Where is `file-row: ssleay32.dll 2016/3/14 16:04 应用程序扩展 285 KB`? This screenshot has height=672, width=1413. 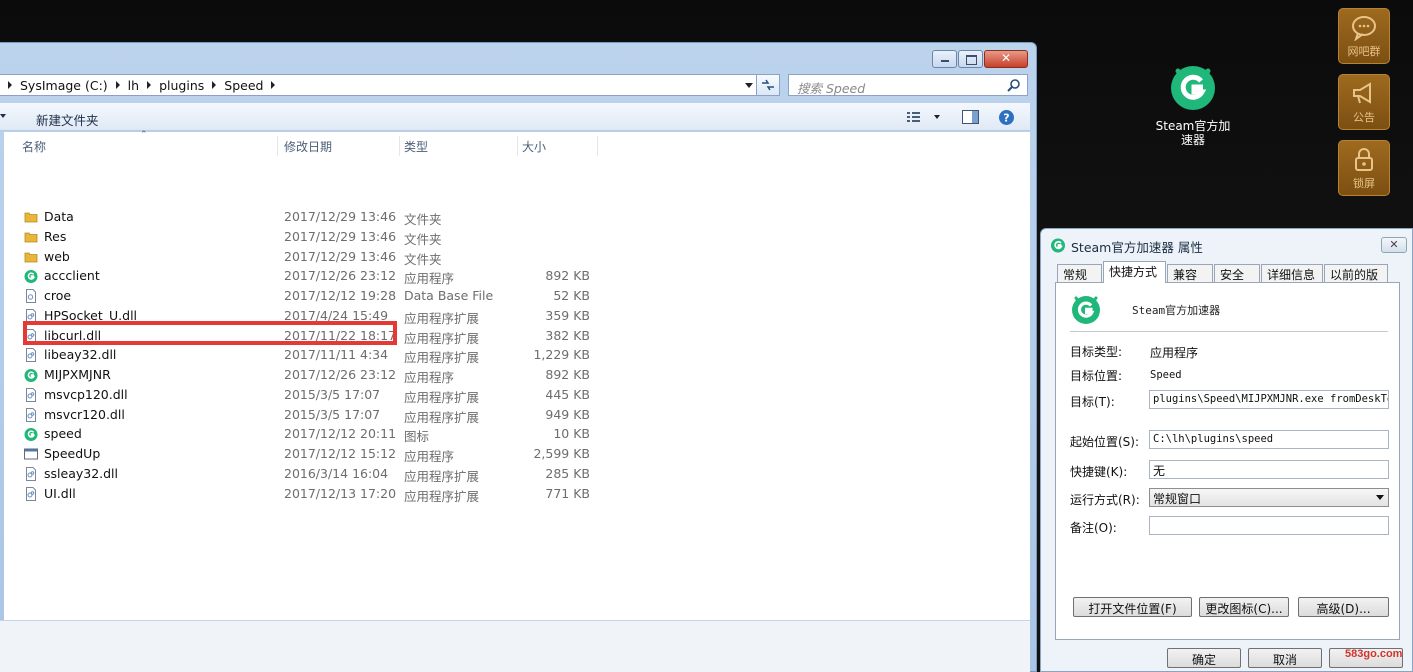
file-row: ssleay32.dll 2016/3/14 16:04 应用程序扩展 285 KB is located at coordinates (312, 474).